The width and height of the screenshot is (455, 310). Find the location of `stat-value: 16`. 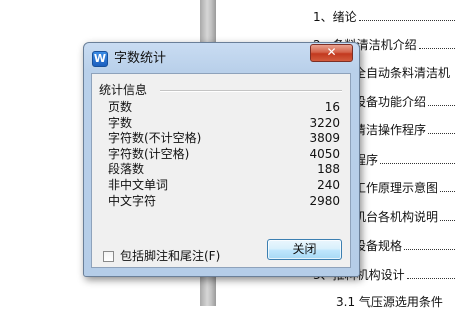

stat-value: 16 is located at coordinates (332, 107).